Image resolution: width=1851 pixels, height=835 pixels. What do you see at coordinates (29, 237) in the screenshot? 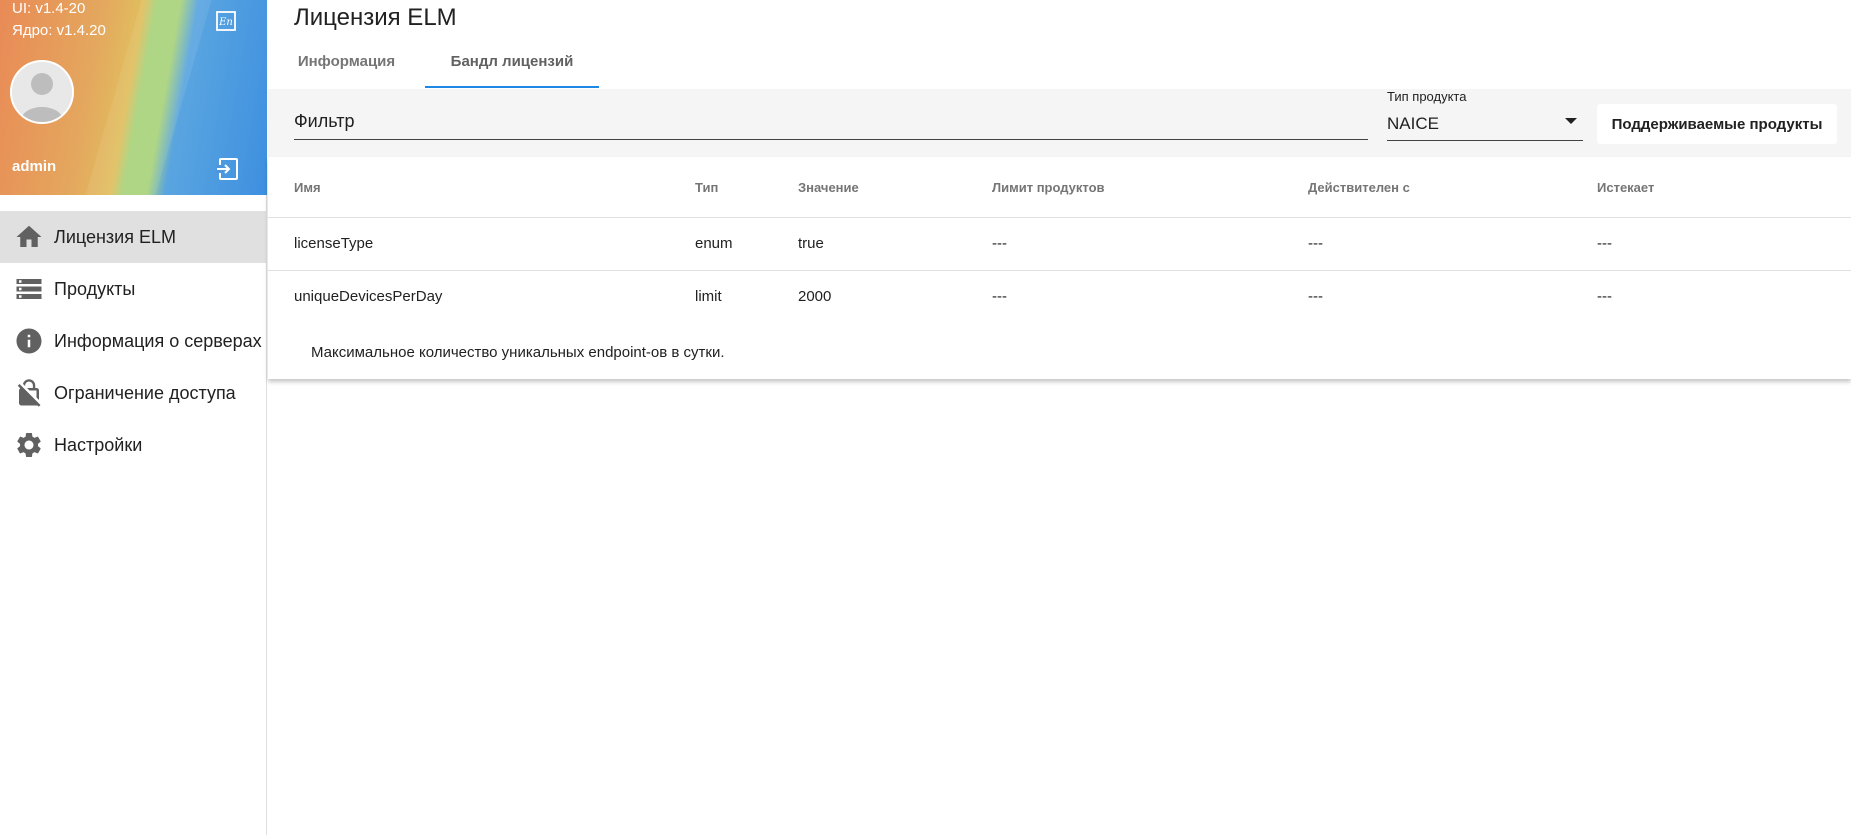
I see `home-icon` at bounding box center [29, 237].